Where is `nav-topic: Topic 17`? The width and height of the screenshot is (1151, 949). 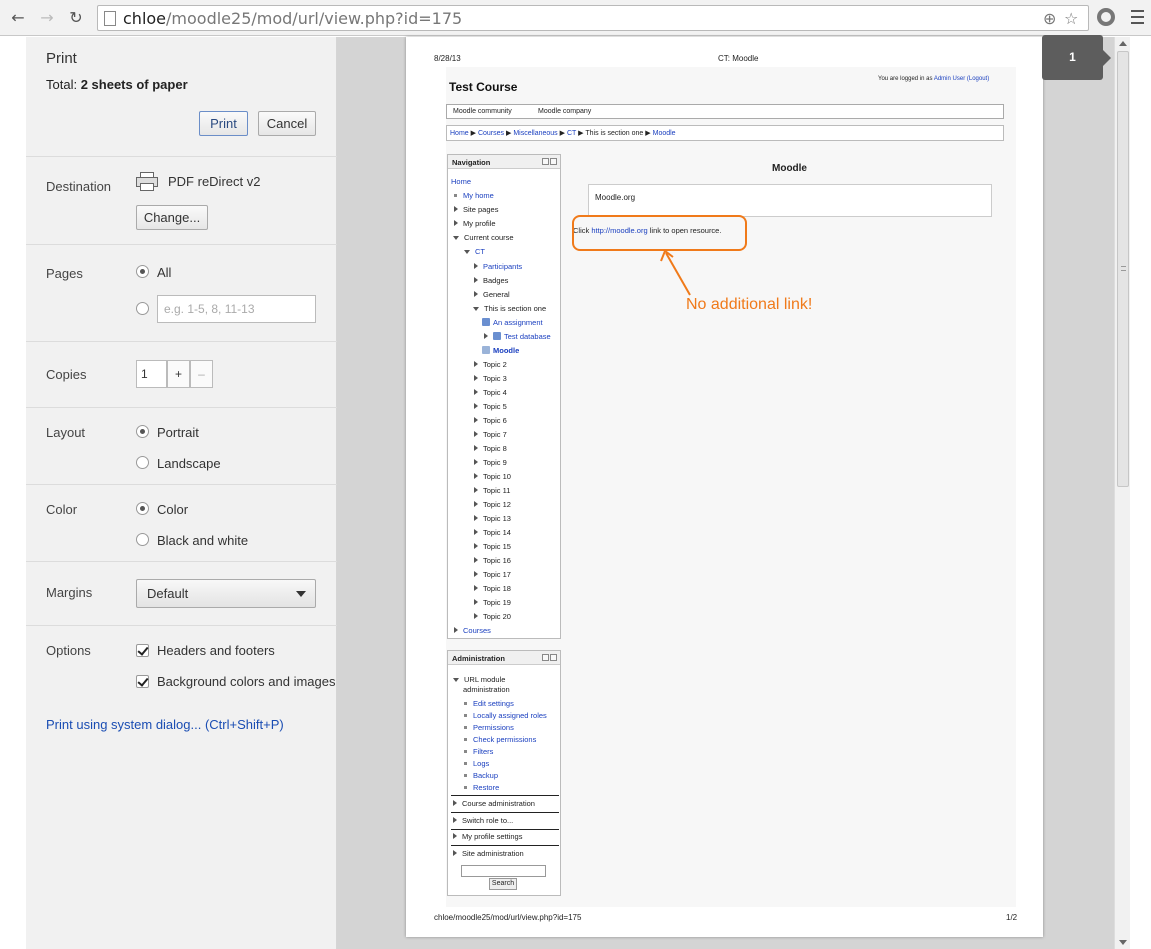 nav-topic: Topic 17 is located at coordinates (492, 574).